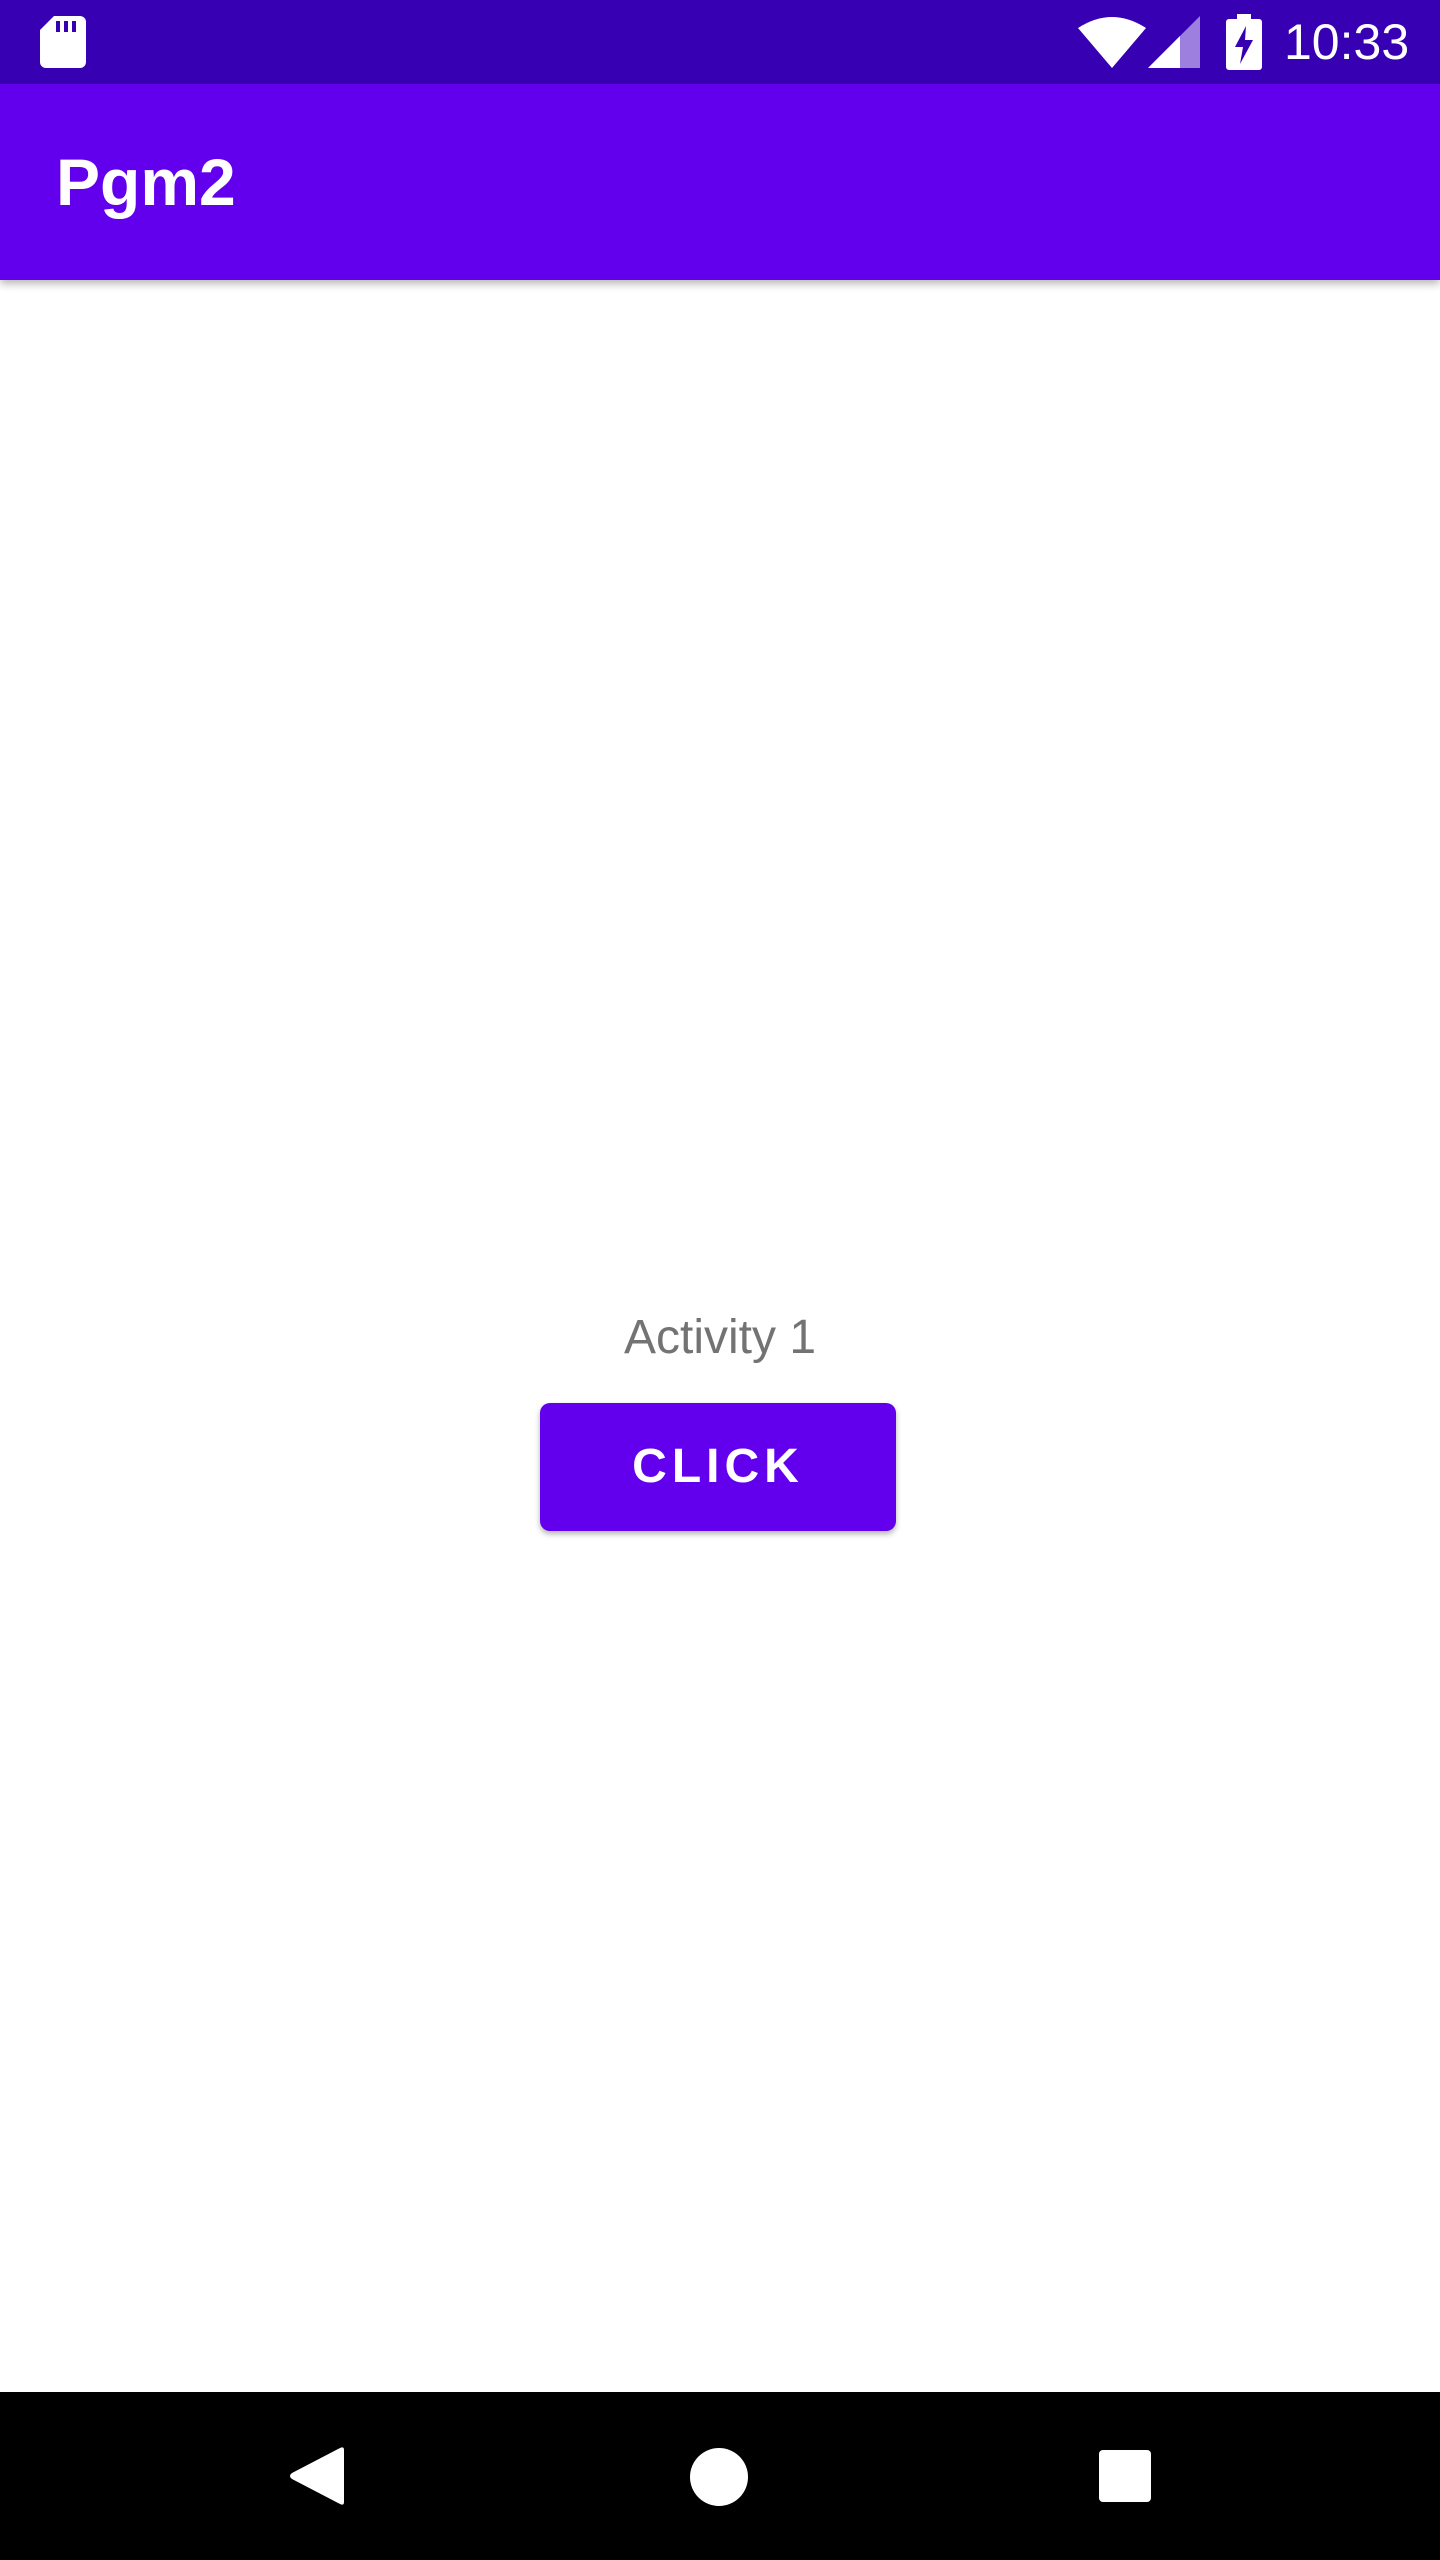  Describe the element at coordinates (718, 1467) in the screenshot. I see `click-button: CLICK` at that location.